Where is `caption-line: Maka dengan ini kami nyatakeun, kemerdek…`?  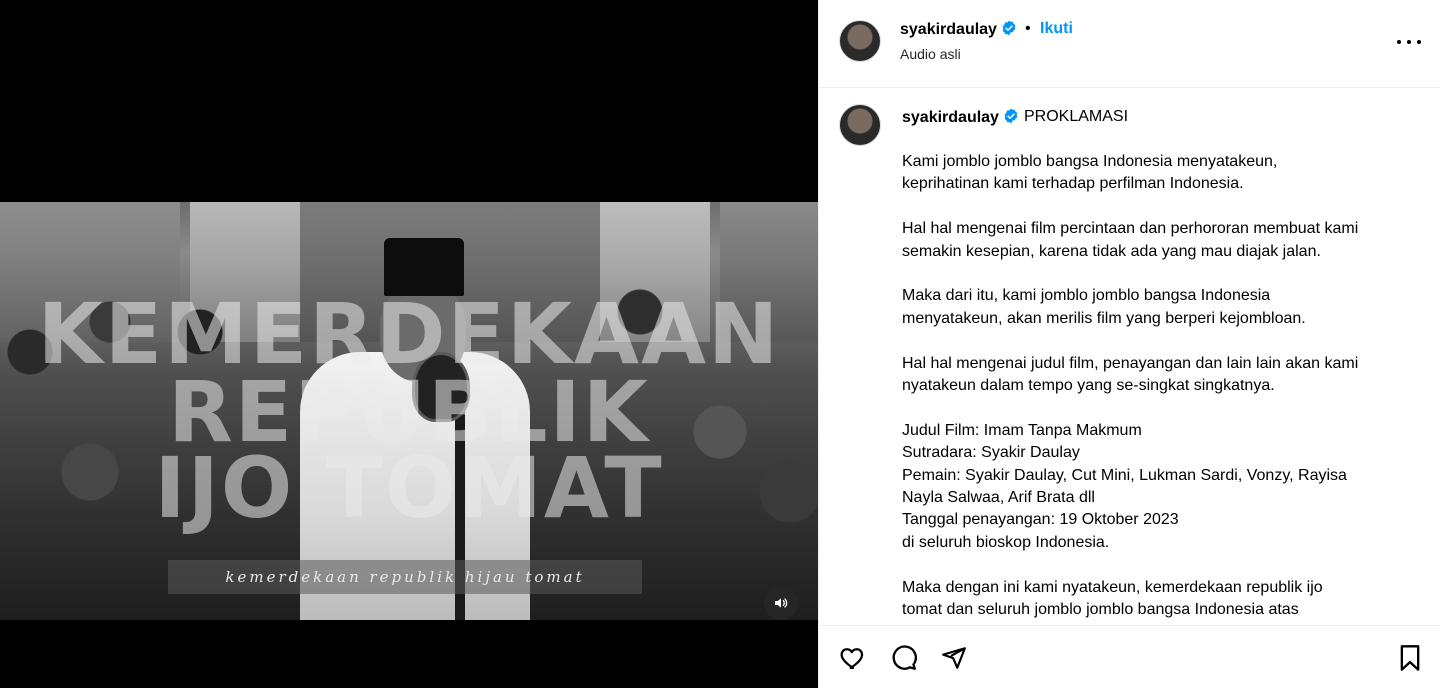 caption-line: Maka dengan ini kami nyatakeun, kemerdek… is located at coordinates (1112, 587).